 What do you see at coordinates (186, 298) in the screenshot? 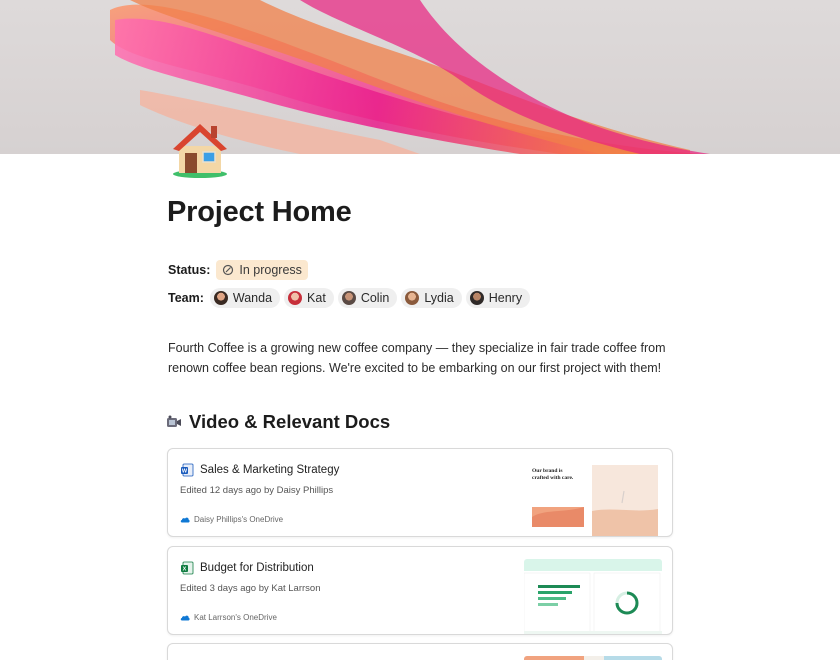
I see `team-label: Team:` at bounding box center [186, 298].